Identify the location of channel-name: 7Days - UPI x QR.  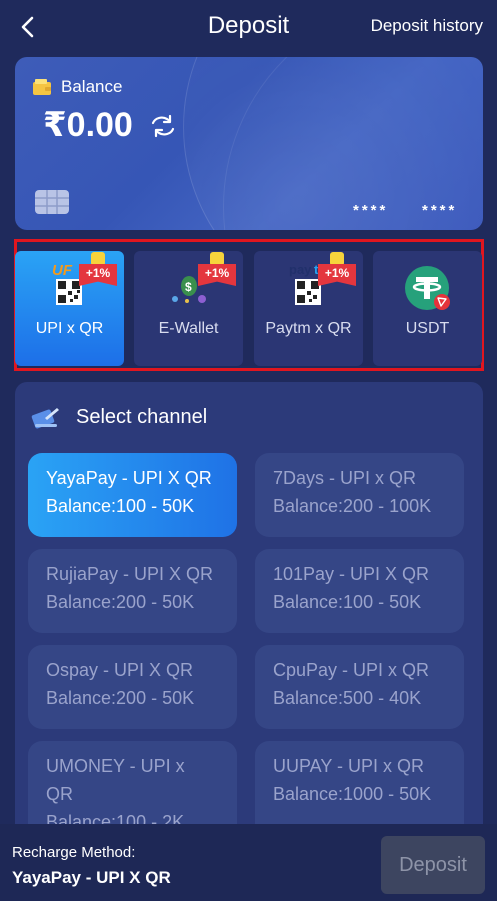
(345, 478).